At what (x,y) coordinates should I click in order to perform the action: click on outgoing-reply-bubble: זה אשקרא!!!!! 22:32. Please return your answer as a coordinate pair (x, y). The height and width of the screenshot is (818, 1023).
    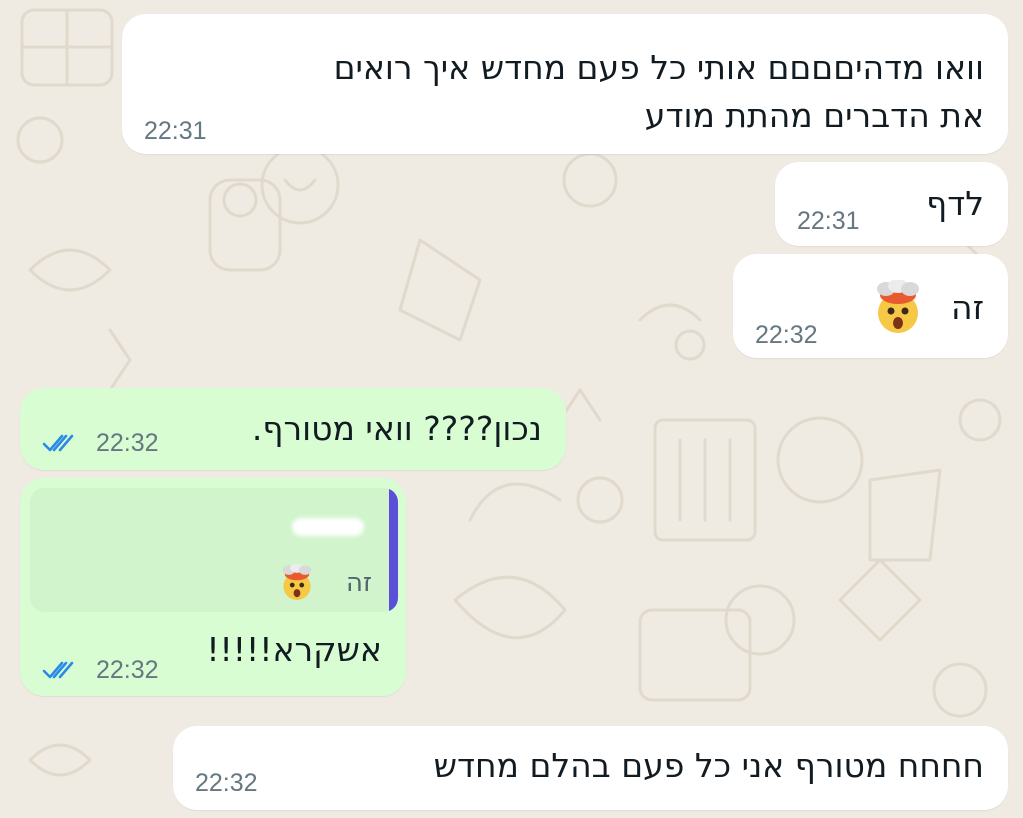
    Looking at the image, I should click on (213, 587).